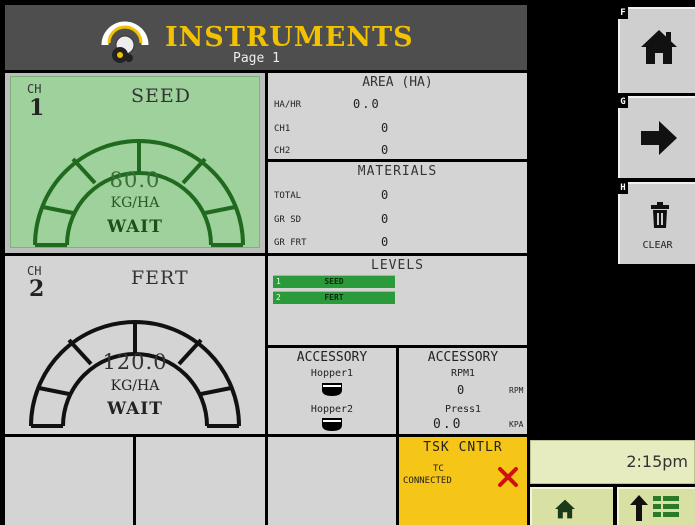  I want to click on task-controller-title: TSK CNTLR, so click(463, 447).